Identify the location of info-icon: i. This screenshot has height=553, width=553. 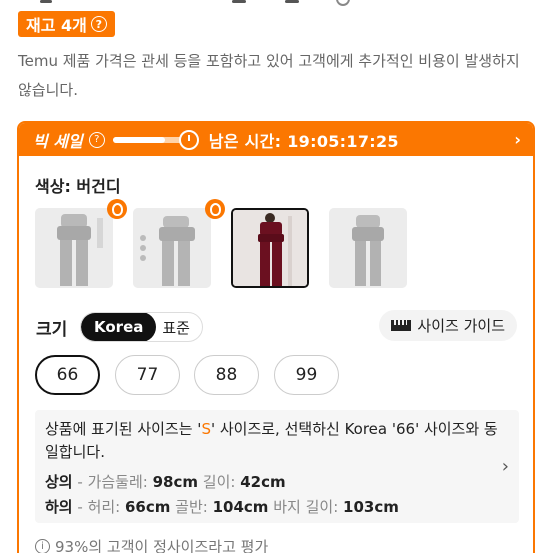
(42, 546).